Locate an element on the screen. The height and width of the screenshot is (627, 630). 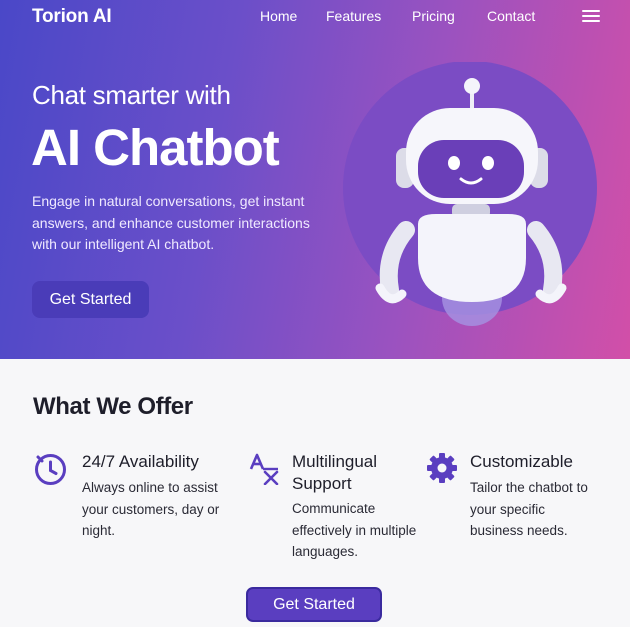
gear-icon is located at coordinates (442, 468).